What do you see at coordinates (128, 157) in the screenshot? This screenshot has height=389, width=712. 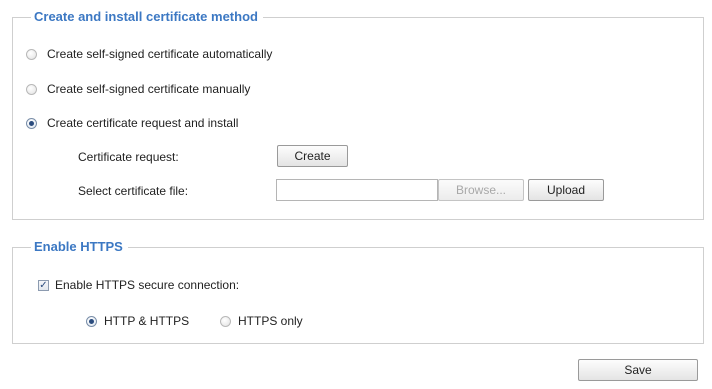 I see `certificate-request-label: Certificate request:` at bounding box center [128, 157].